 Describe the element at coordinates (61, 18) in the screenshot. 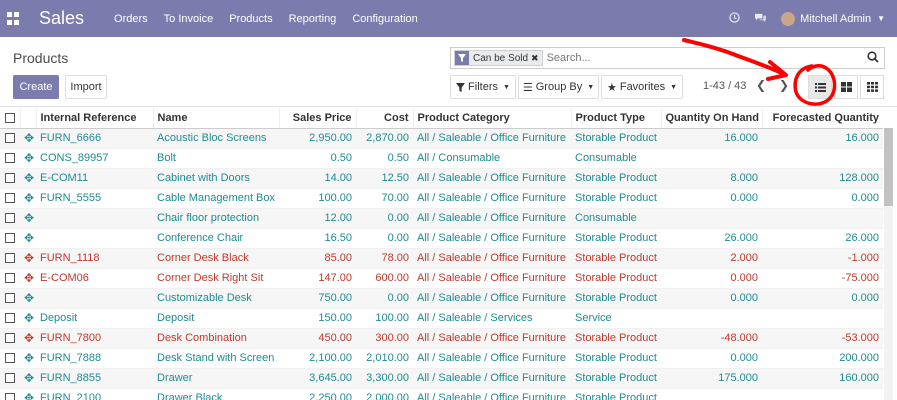

I see `app-title: Sales` at that location.